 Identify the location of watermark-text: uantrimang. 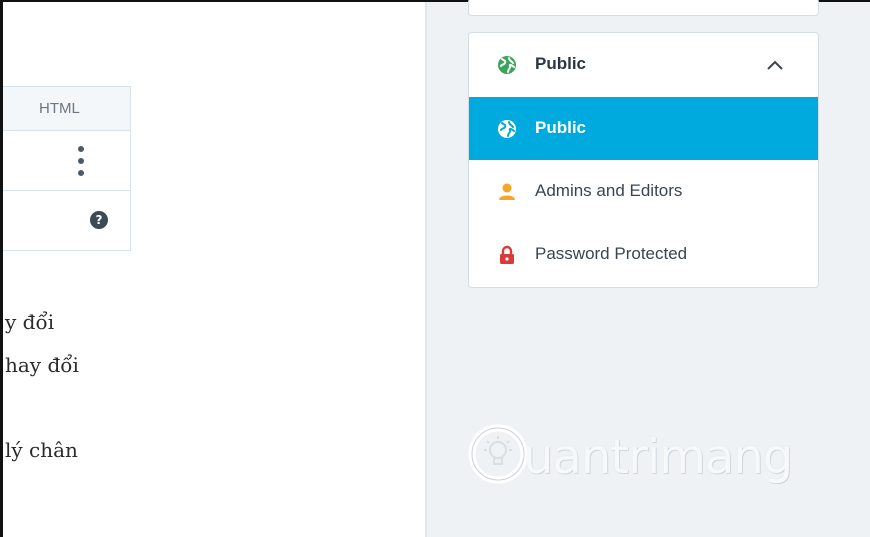
(658, 457).